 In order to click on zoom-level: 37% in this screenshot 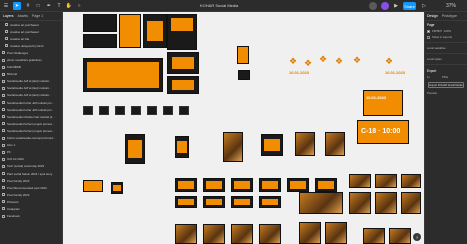, I will do `click(451, 6)`.